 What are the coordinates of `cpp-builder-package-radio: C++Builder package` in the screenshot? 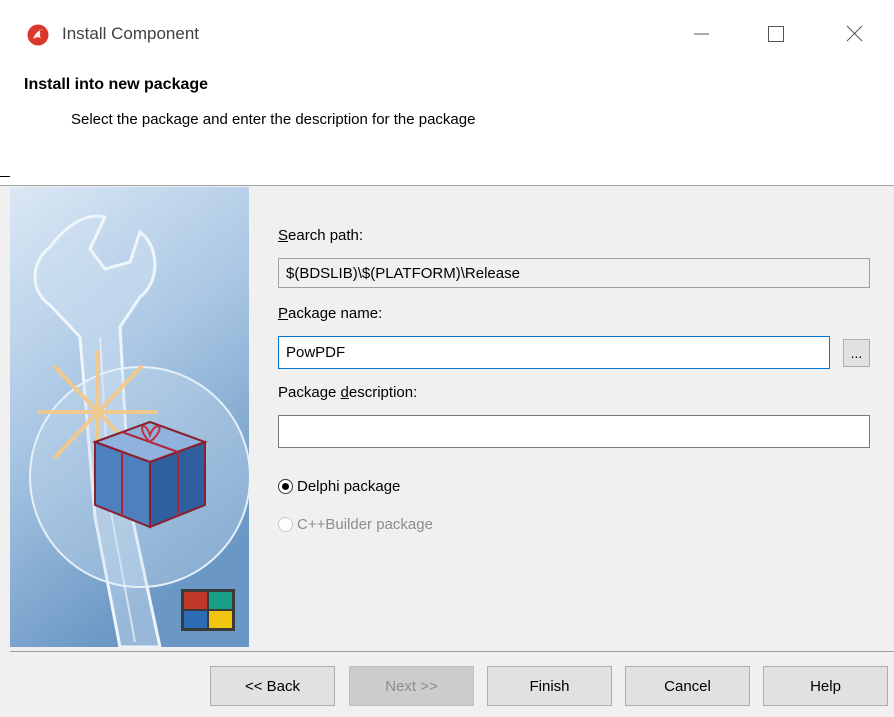 It's located at (355, 524).